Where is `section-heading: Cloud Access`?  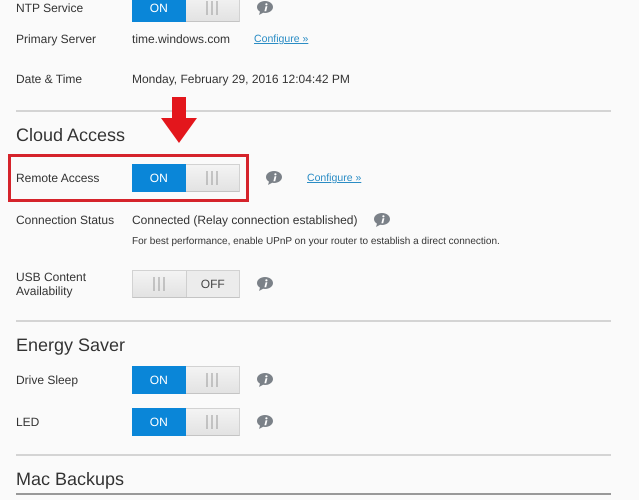
section-heading: Cloud Access is located at coordinates (71, 135).